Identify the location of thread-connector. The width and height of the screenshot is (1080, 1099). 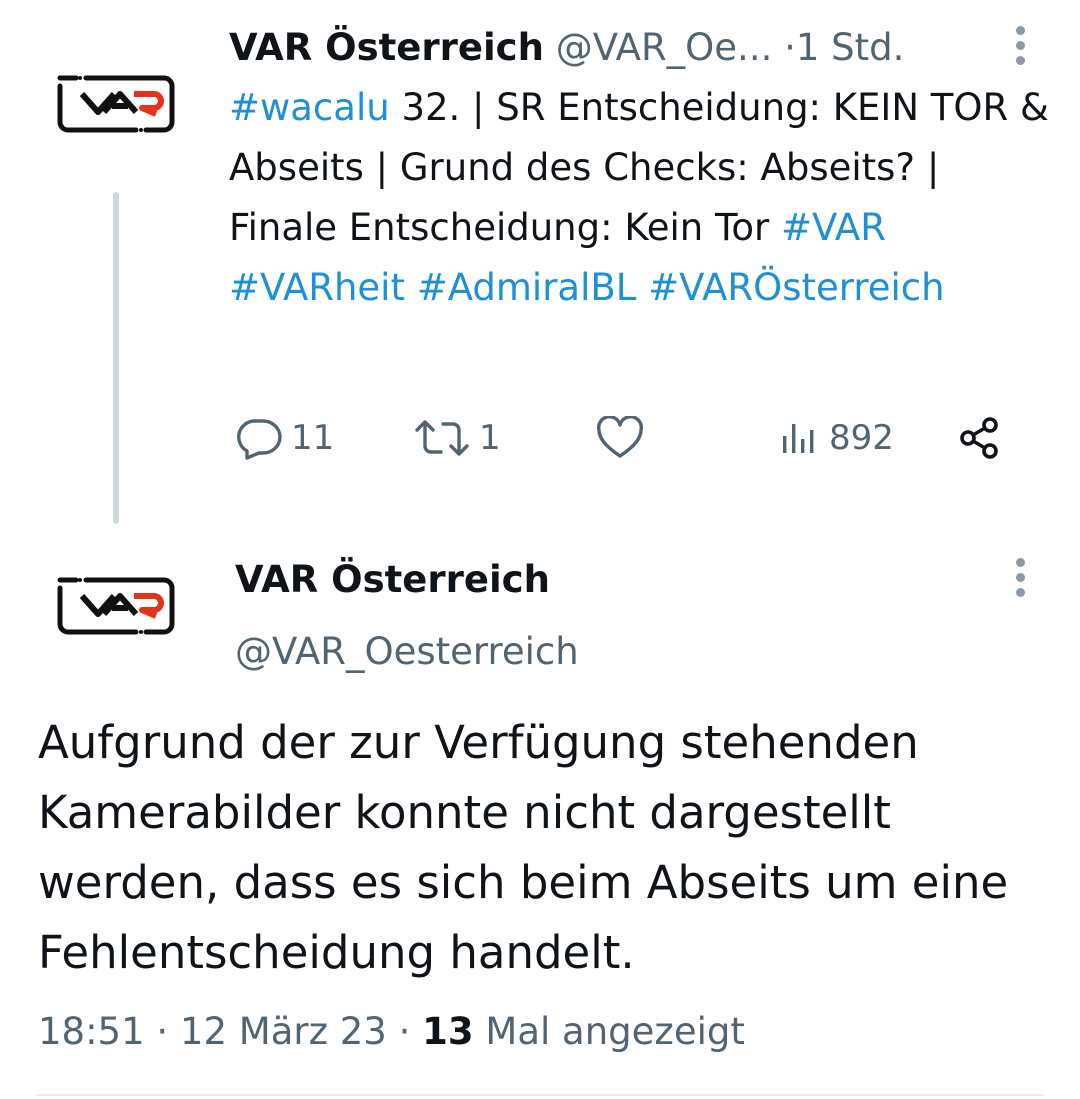
(116, 358).